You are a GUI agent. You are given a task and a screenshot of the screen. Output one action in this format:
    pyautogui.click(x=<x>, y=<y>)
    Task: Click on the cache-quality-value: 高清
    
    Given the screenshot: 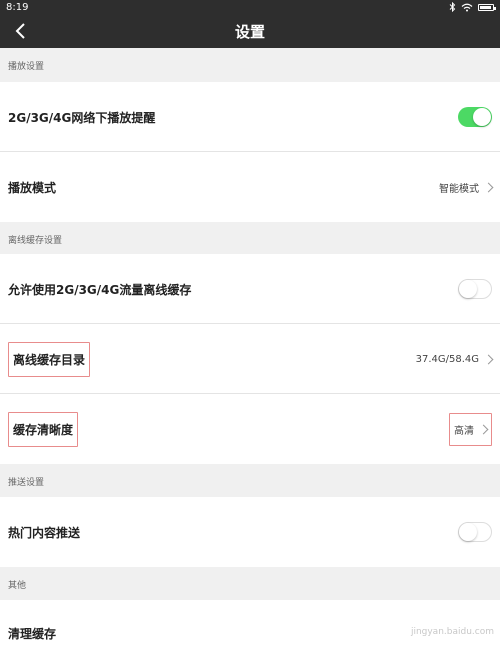 What is the action you would take?
    pyautogui.click(x=464, y=431)
    